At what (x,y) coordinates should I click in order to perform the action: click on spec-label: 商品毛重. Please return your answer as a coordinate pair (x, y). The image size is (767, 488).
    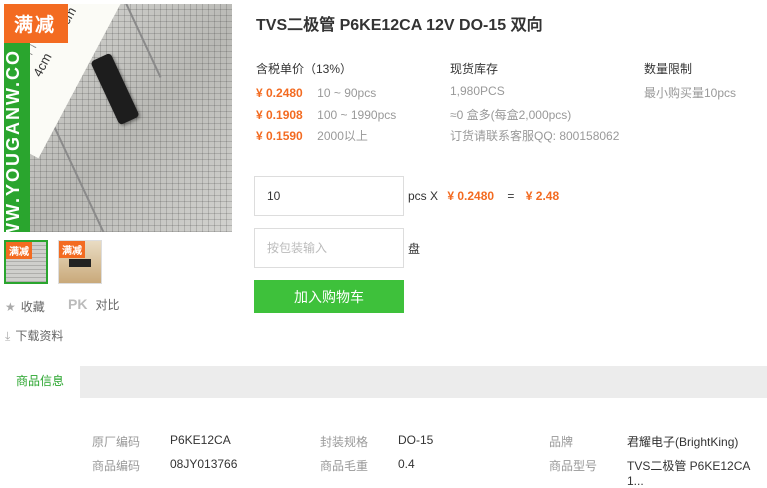
    Looking at the image, I should click on (344, 466).